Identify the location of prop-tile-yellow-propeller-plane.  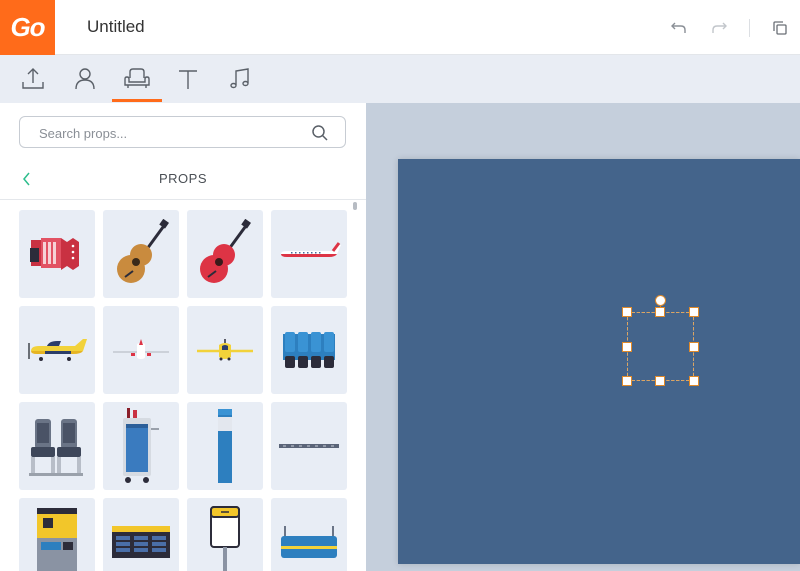
(57, 350).